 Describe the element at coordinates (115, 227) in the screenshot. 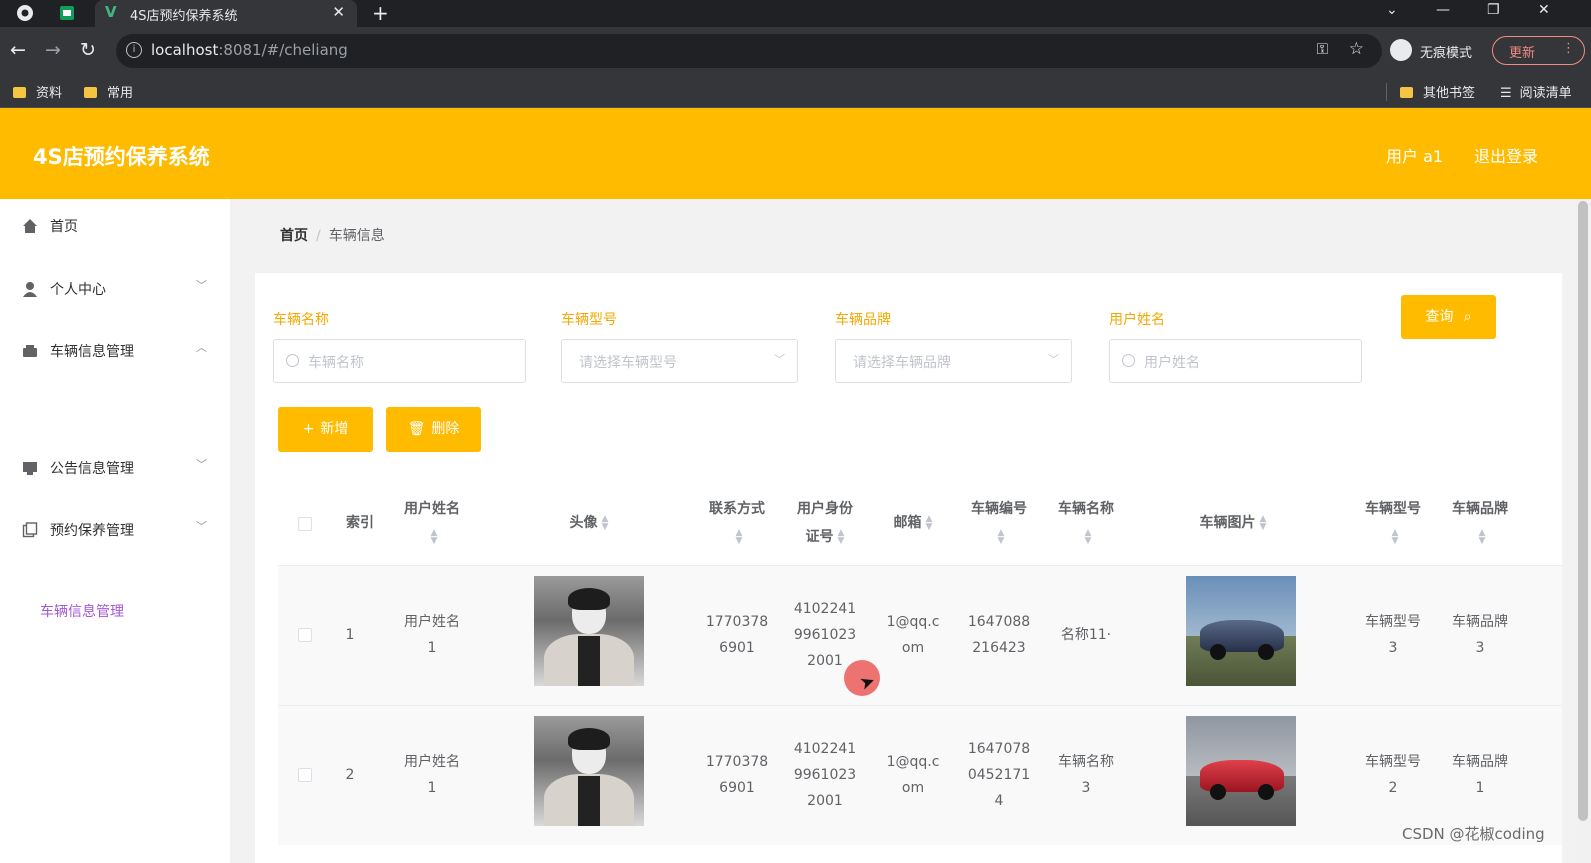

I see `sidebar-item-home: 首页` at that location.